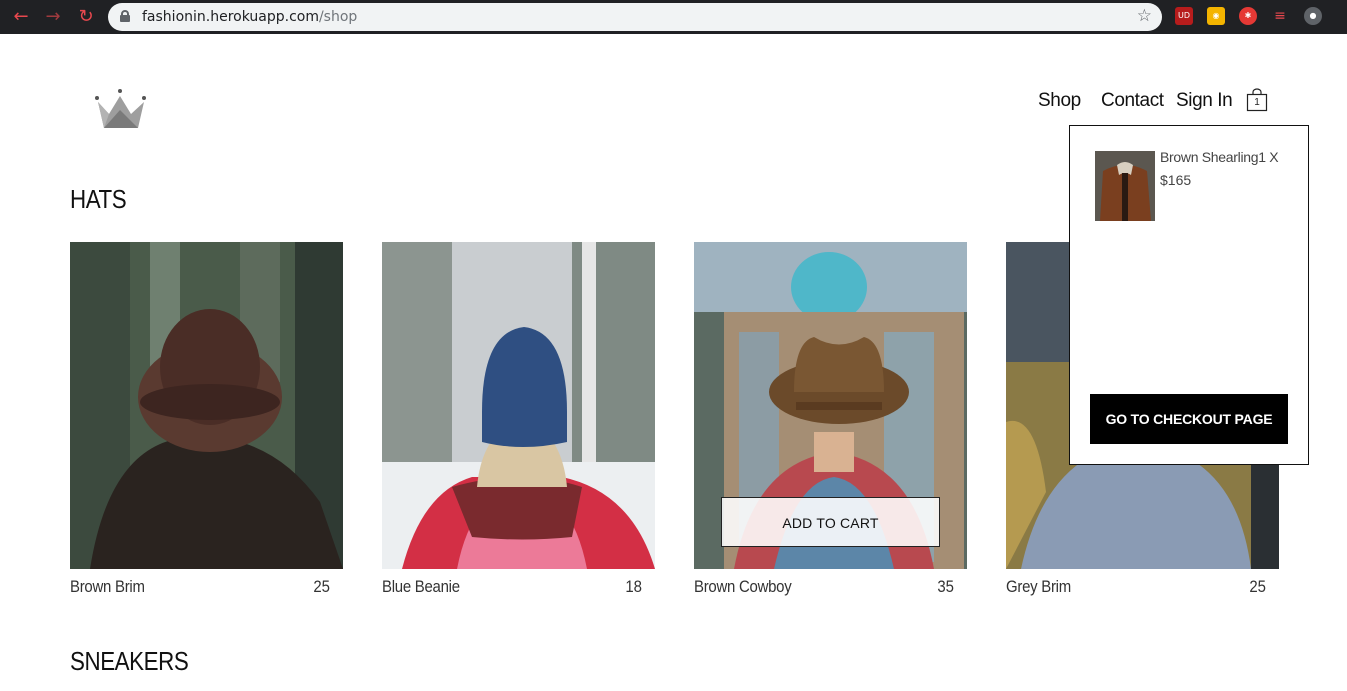  Describe the element at coordinates (53, 17) in the screenshot. I see `forward-arrow-icon: →` at that location.